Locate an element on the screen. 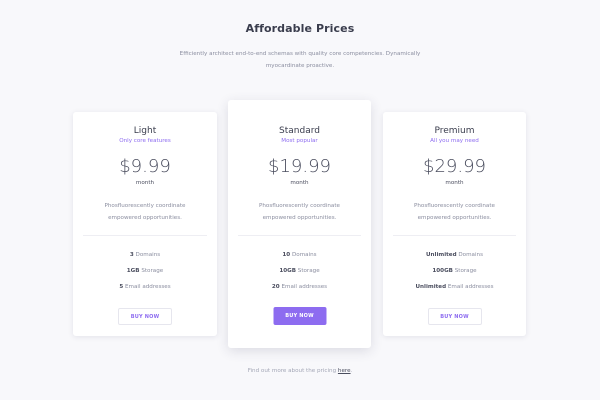 The height and width of the screenshot is (400, 600). feature-storage: 100GB Storage is located at coordinates (454, 271).